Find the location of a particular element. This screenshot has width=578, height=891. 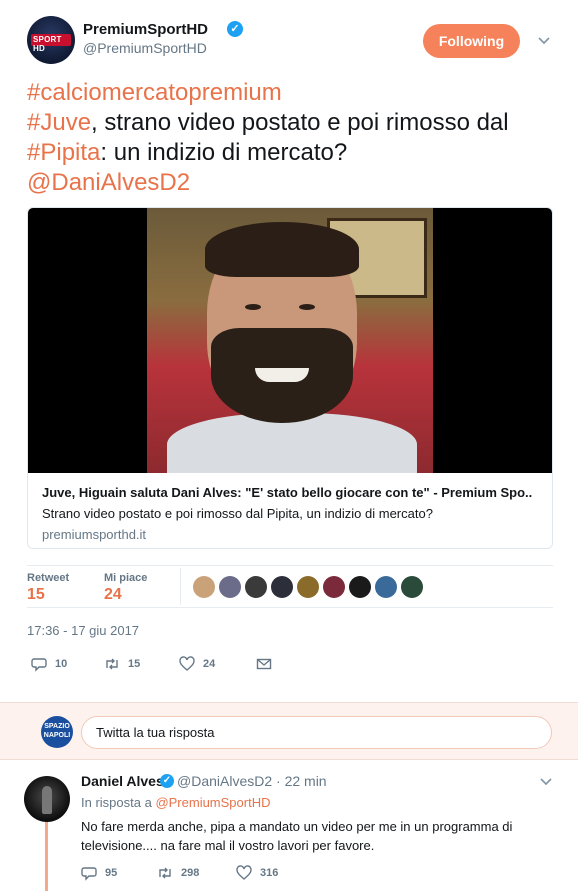

divider is located at coordinates (180, 586).